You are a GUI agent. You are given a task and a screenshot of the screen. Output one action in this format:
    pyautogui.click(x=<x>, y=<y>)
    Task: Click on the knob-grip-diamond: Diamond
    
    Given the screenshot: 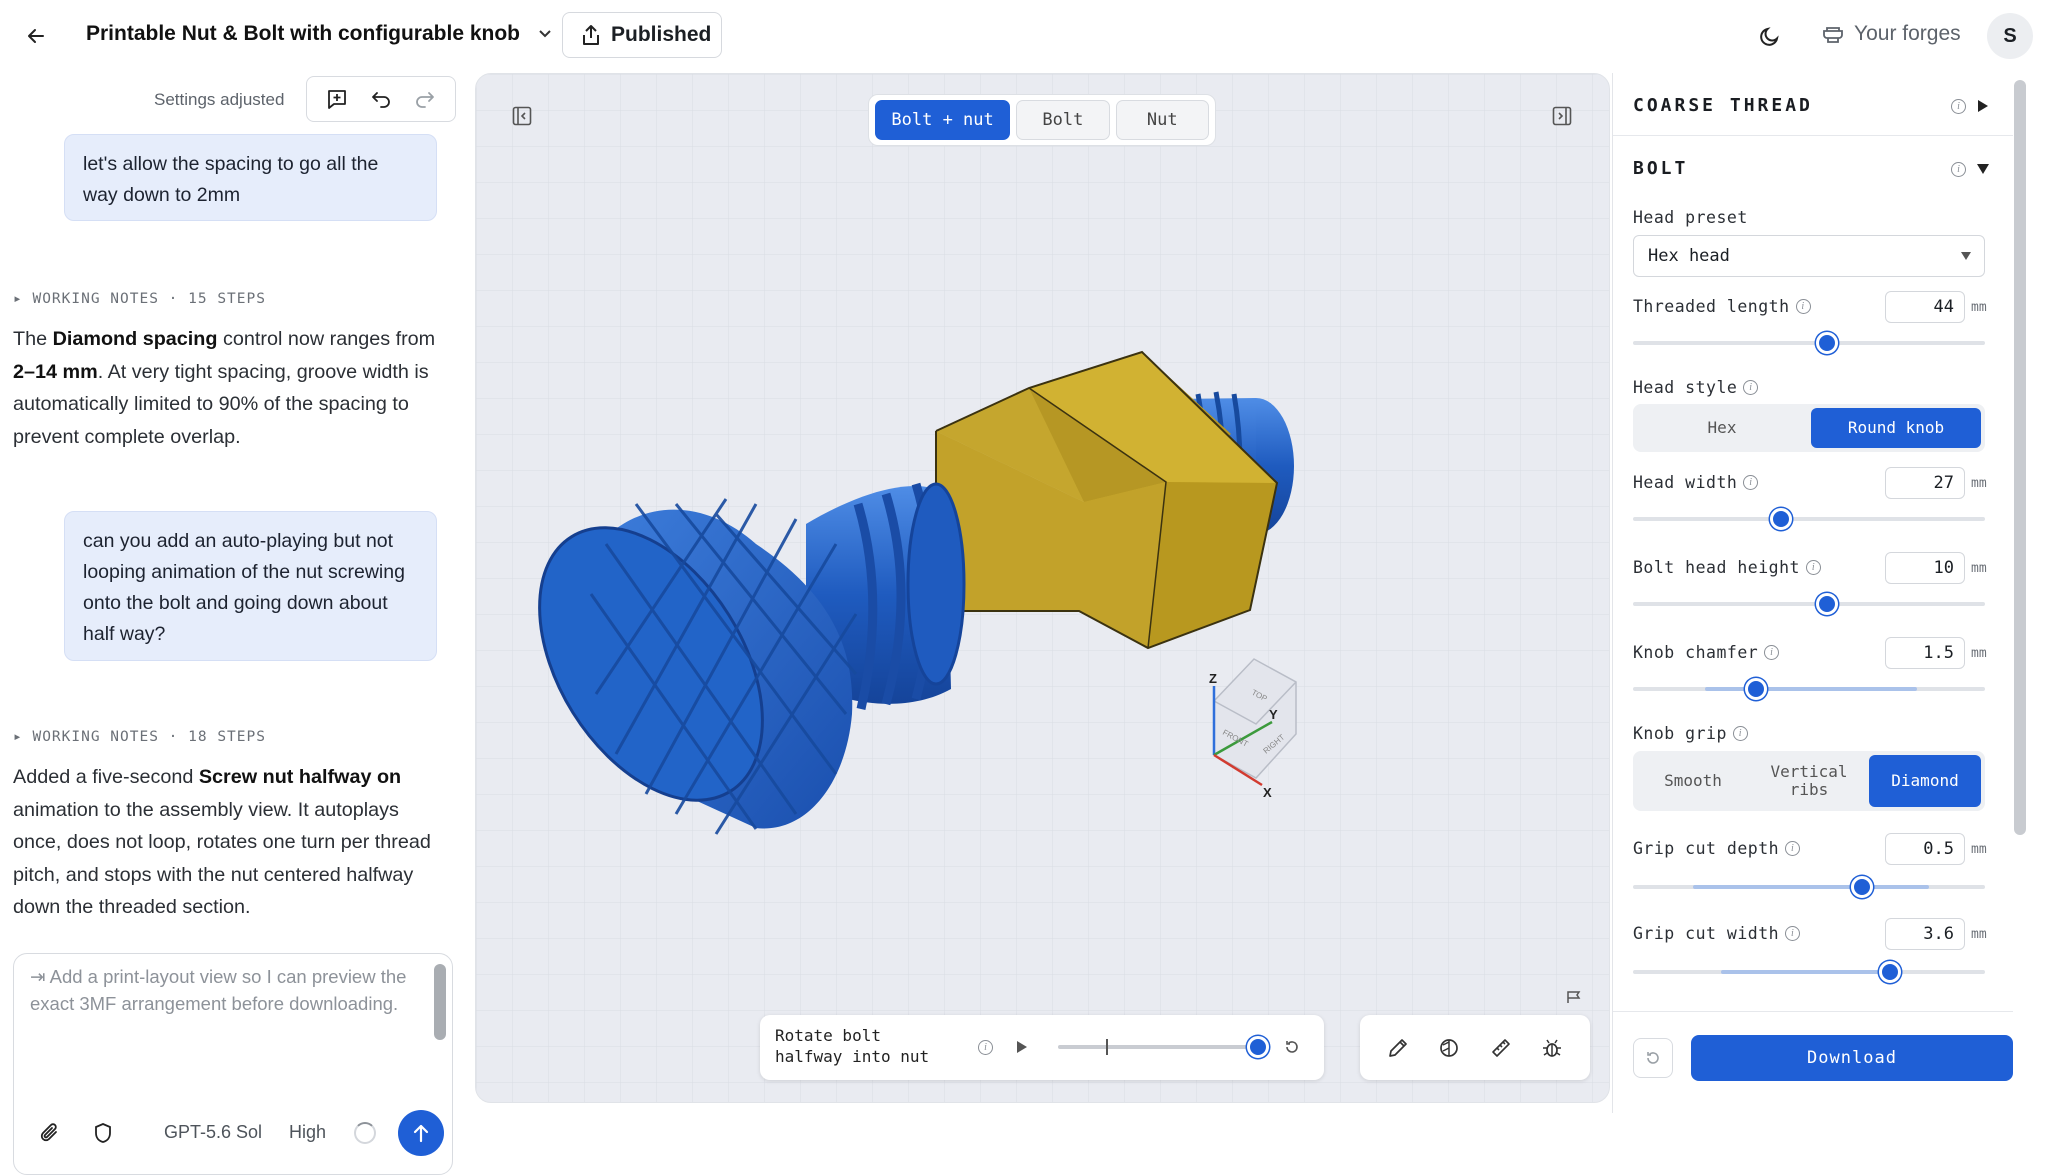 What is the action you would take?
    pyautogui.click(x=1925, y=781)
    